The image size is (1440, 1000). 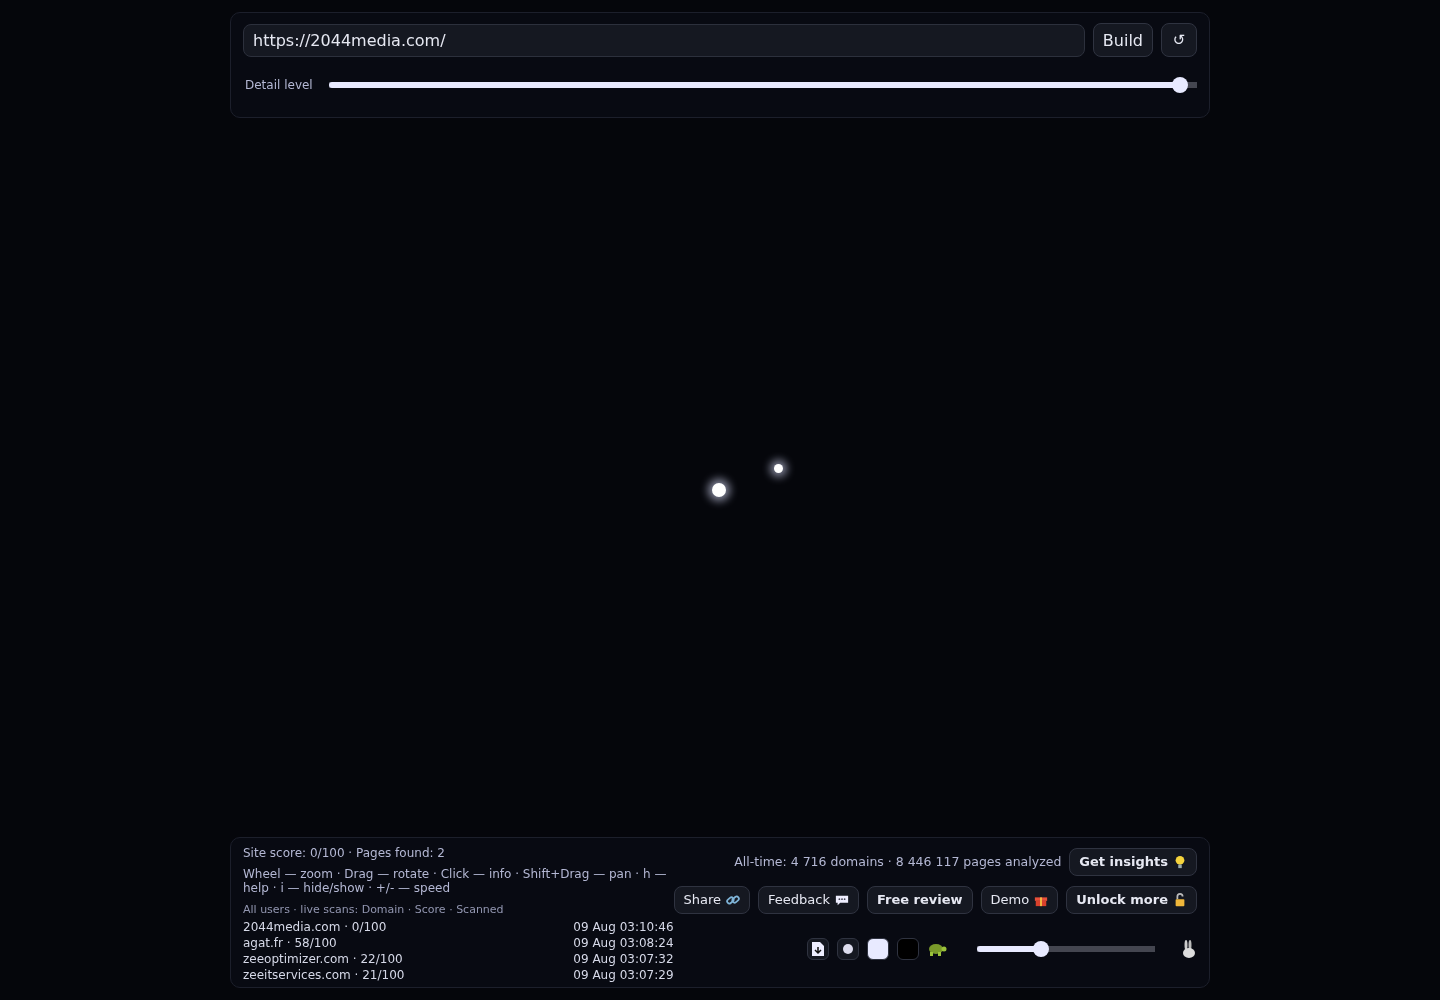 What do you see at coordinates (315, 927) in the screenshot?
I see `scan-domain: 2044media.com · 0/100` at bounding box center [315, 927].